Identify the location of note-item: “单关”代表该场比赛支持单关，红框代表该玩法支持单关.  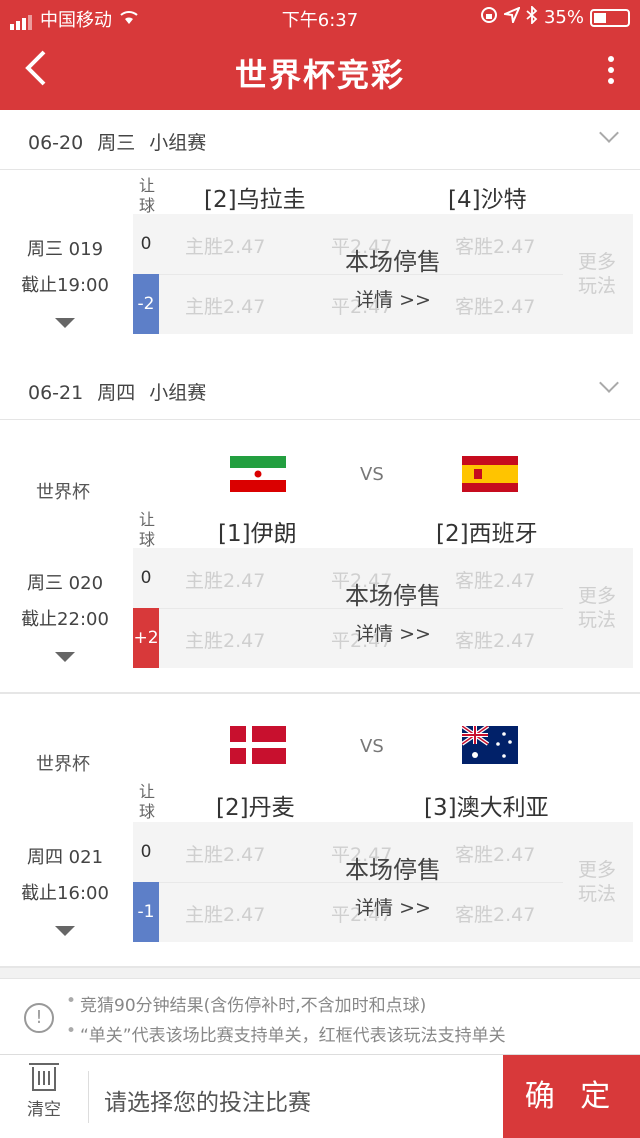
(286, 1033).